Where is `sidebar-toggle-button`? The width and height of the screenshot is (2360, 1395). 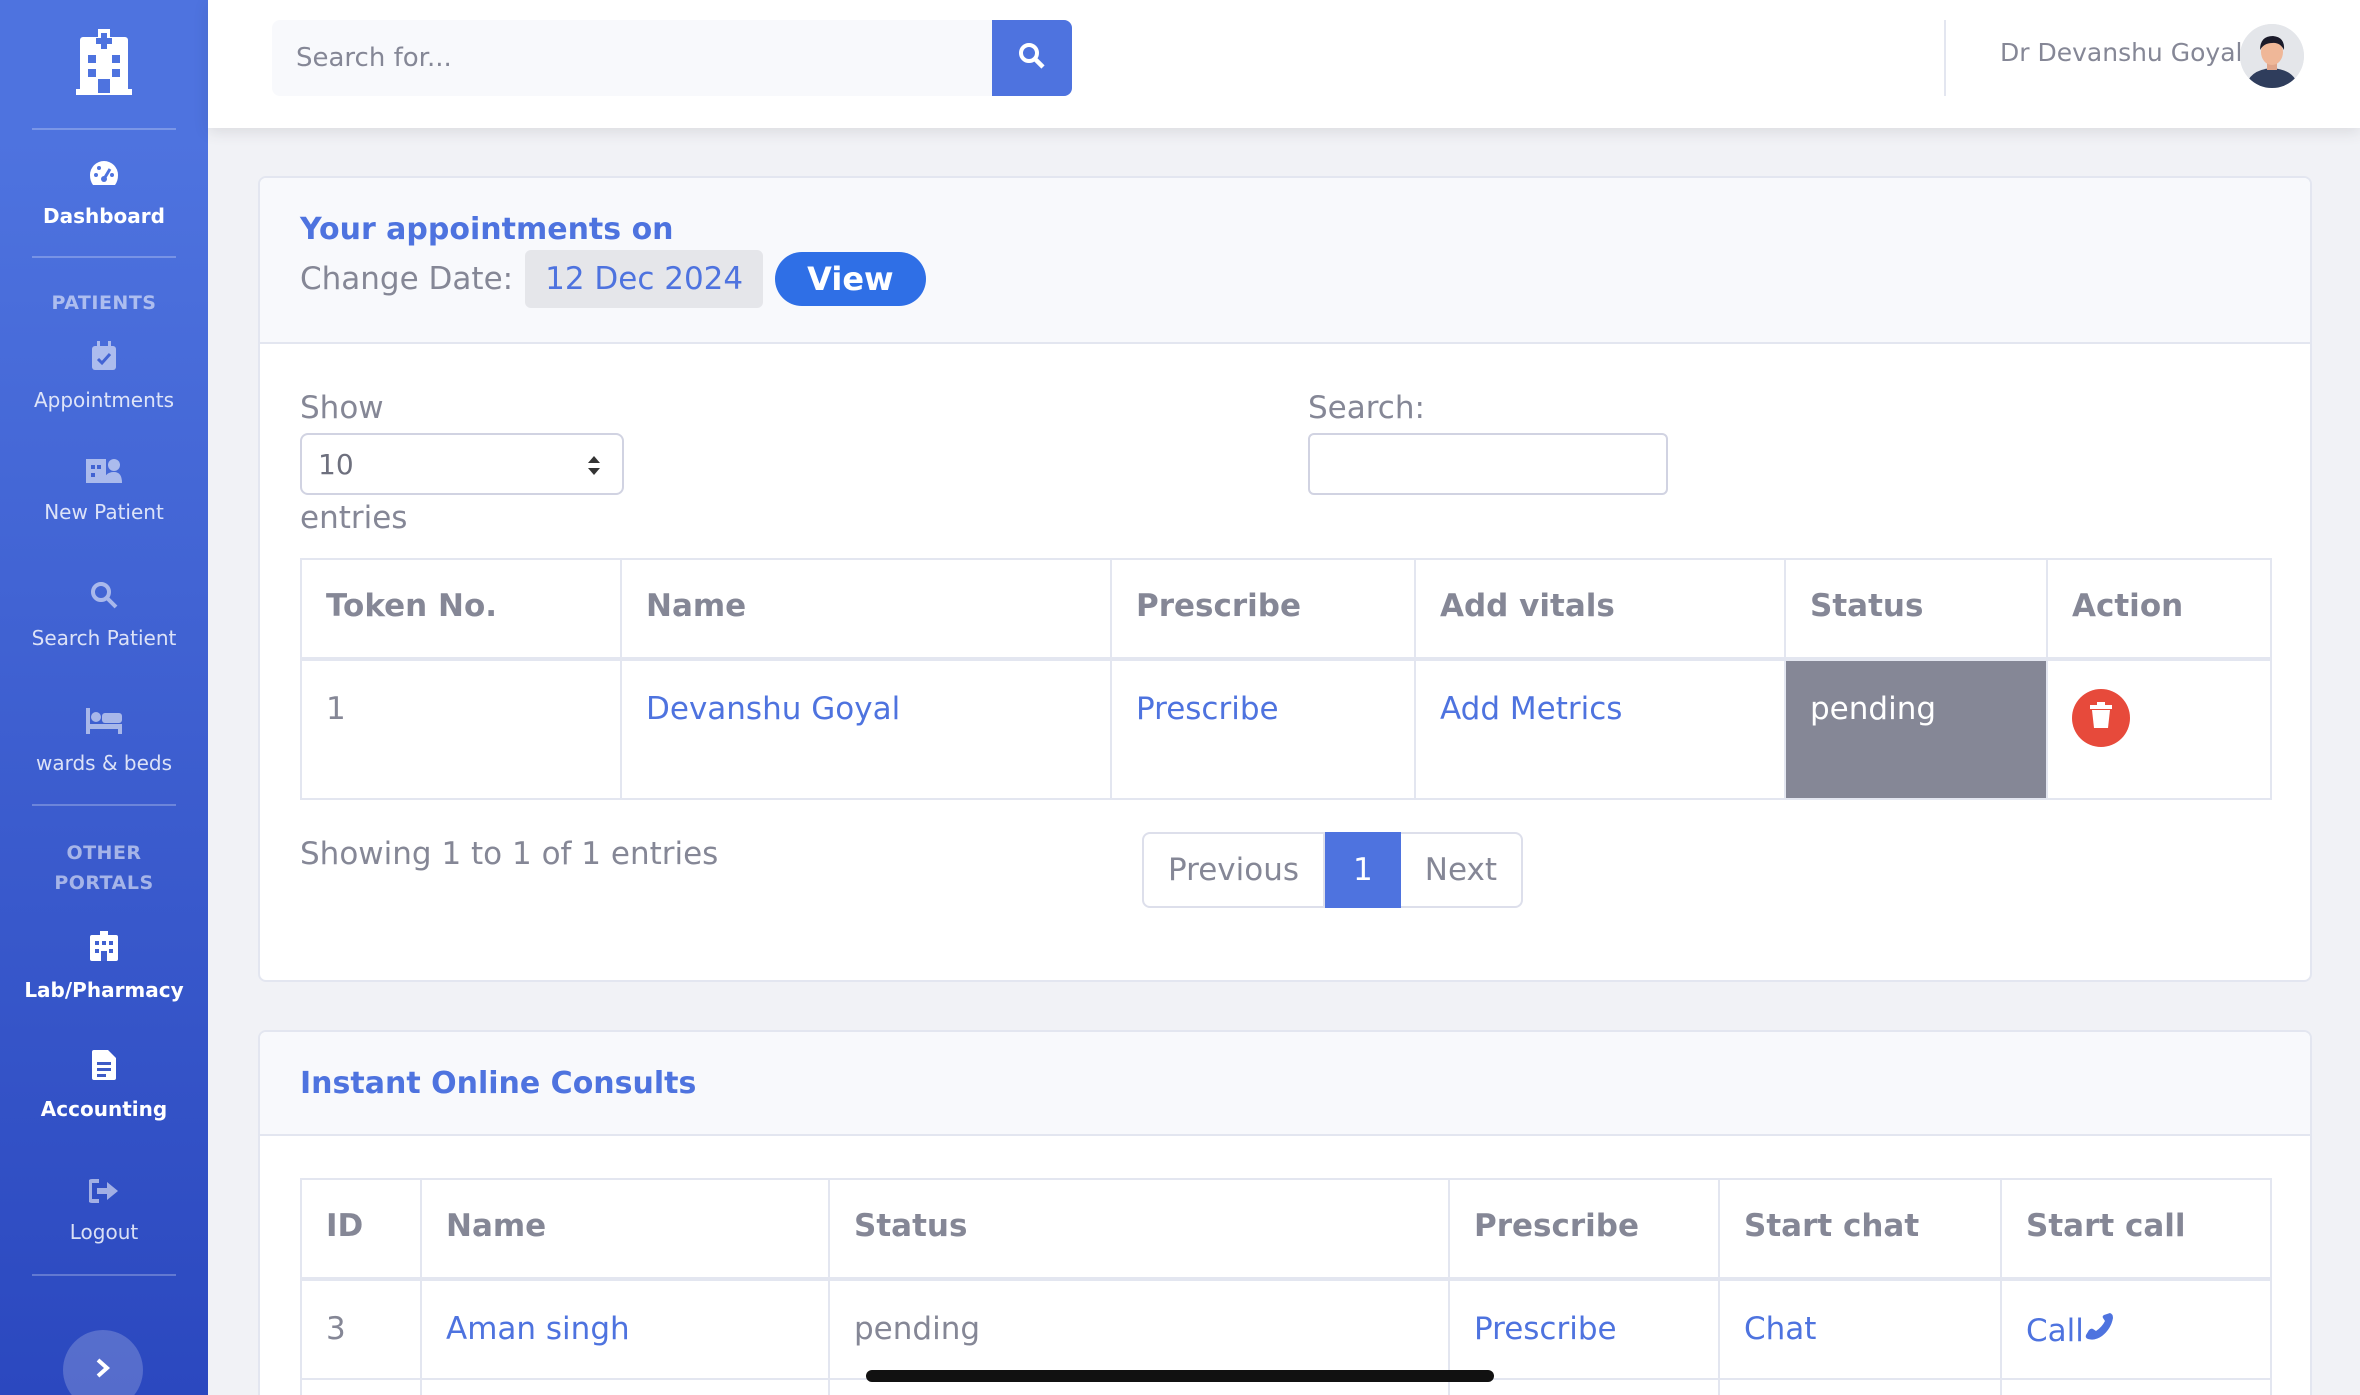
sidebar-toggle-button is located at coordinates (103, 1362).